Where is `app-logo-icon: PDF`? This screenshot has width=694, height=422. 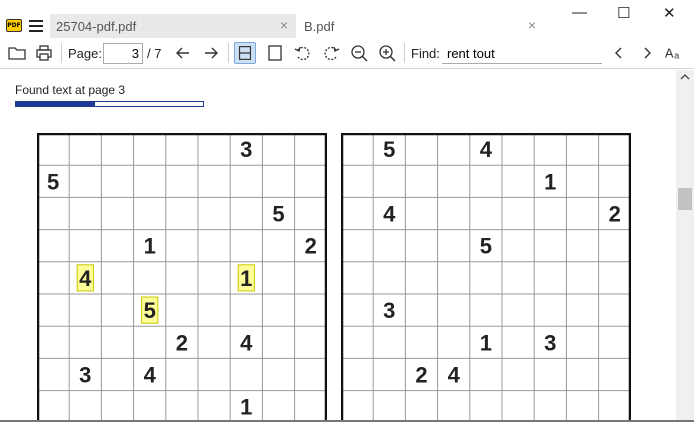 app-logo-icon: PDF is located at coordinates (14, 25).